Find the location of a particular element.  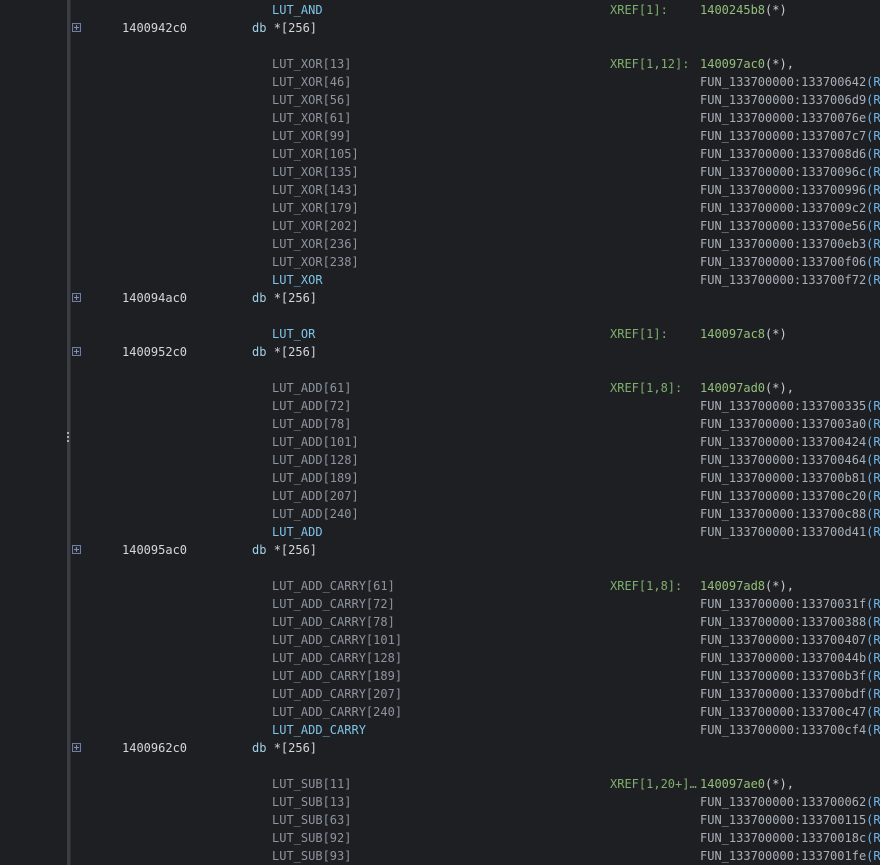

symbol-label: LUT_XOR[179] is located at coordinates (315, 208).